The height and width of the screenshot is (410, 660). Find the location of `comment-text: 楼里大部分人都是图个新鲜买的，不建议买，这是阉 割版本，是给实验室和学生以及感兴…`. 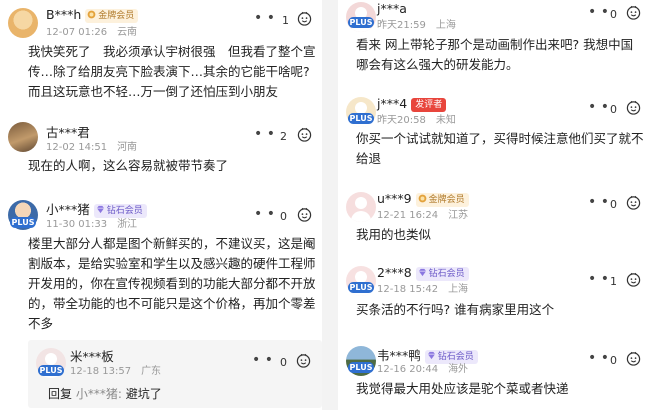

comment-text: 楼里大部分人都是图个新鲜买的，不建议买，这是阉 割版本，是给实验室和学生以及感兴… is located at coordinates (172, 283).